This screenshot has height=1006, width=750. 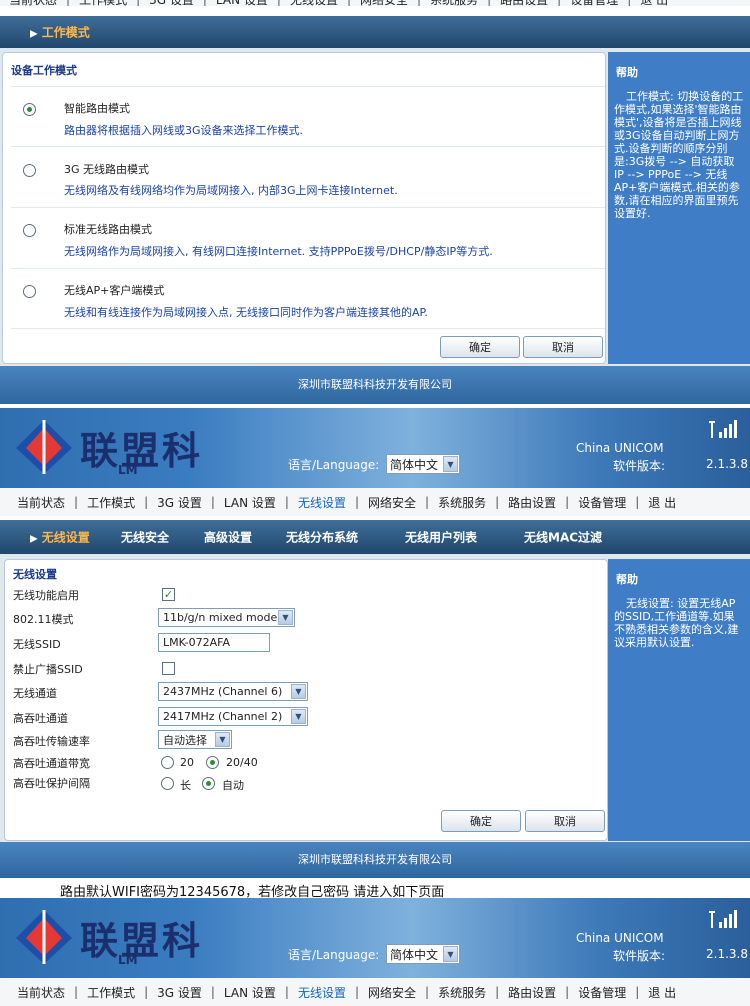 What do you see at coordinates (44, 70) in the screenshot?
I see `panel-title: 设备工作模式` at bounding box center [44, 70].